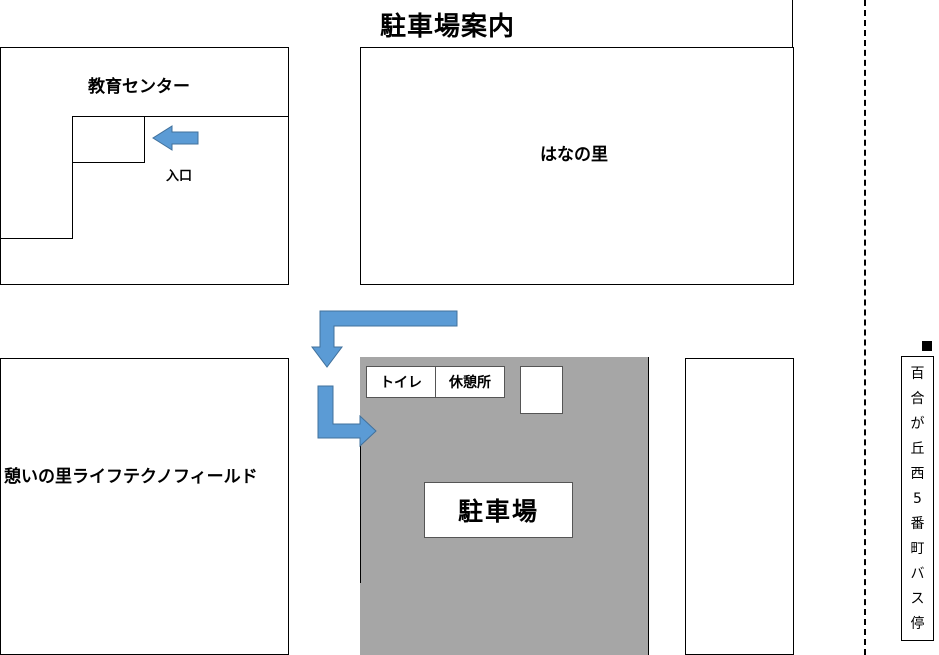 The height and width of the screenshot is (655, 939). I want to click on turn-right-arrow-icon, so click(347, 416).